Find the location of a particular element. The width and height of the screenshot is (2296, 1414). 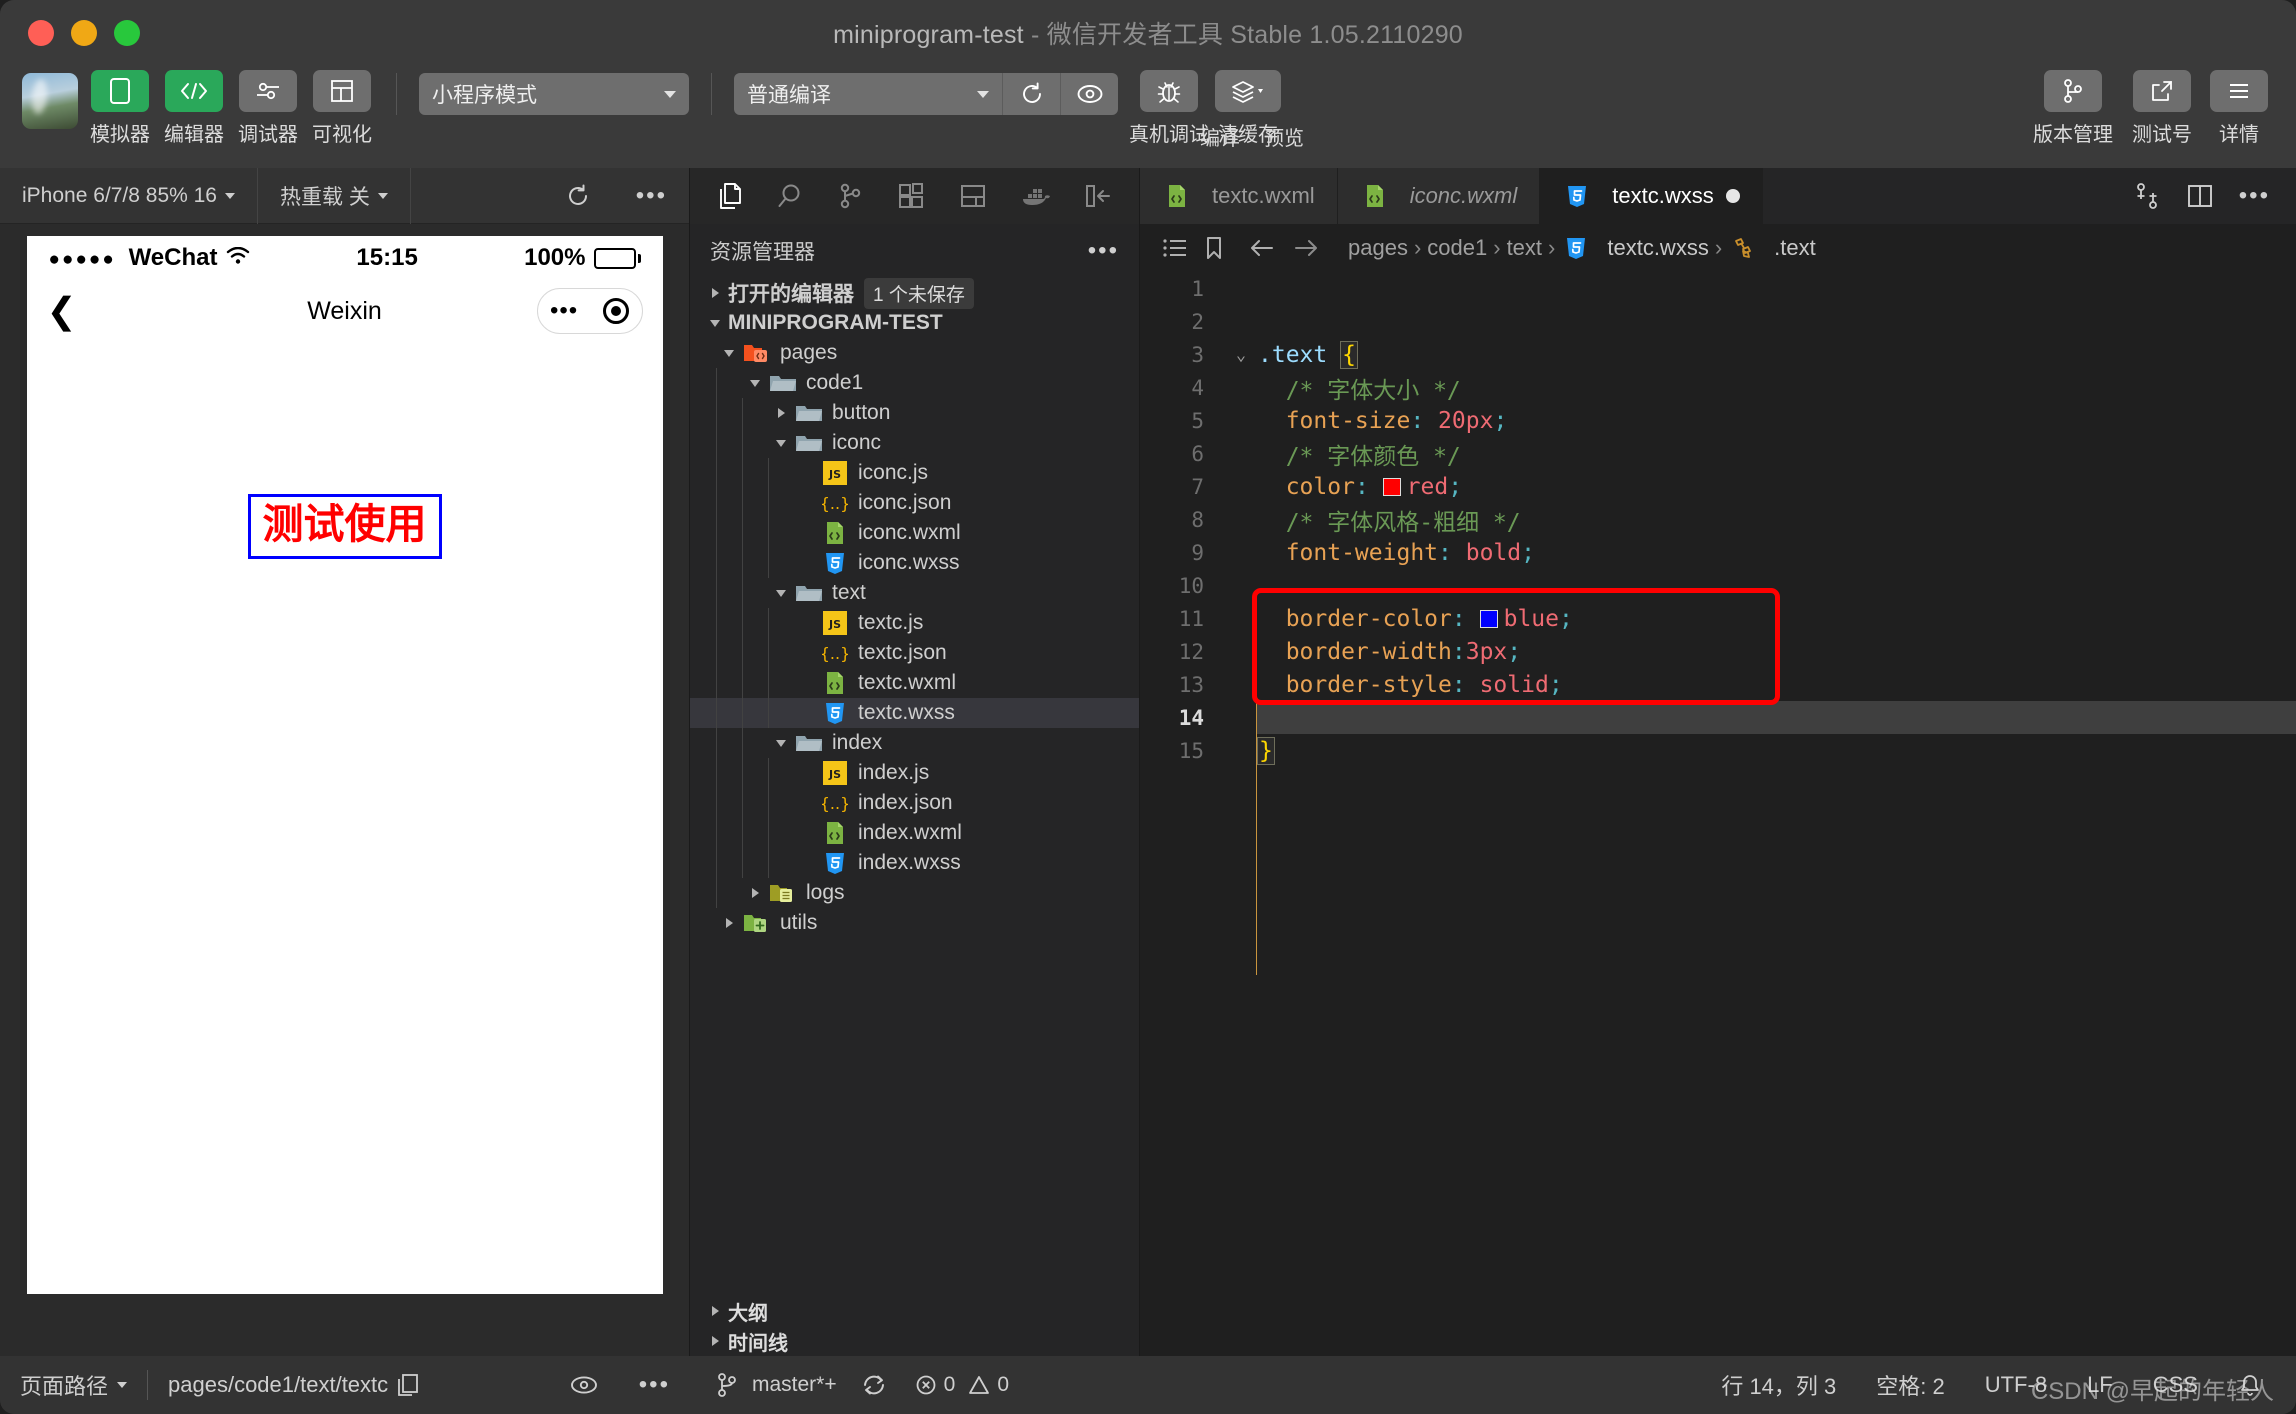

debug-console-icon is located at coordinates (973, 196).